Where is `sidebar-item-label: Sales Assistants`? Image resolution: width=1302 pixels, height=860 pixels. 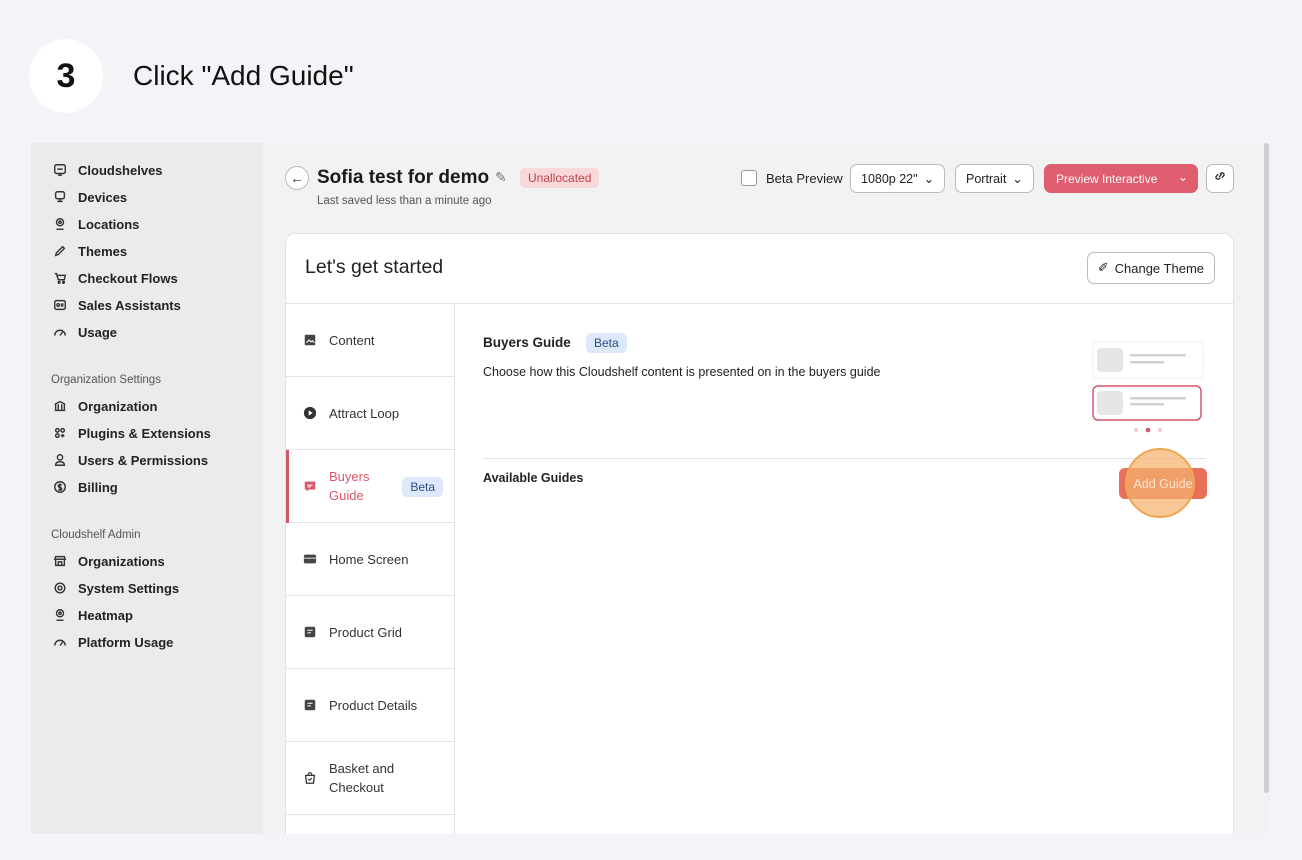 sidebar-item-label: Sales Assistants is located at coordinates (129, 305).